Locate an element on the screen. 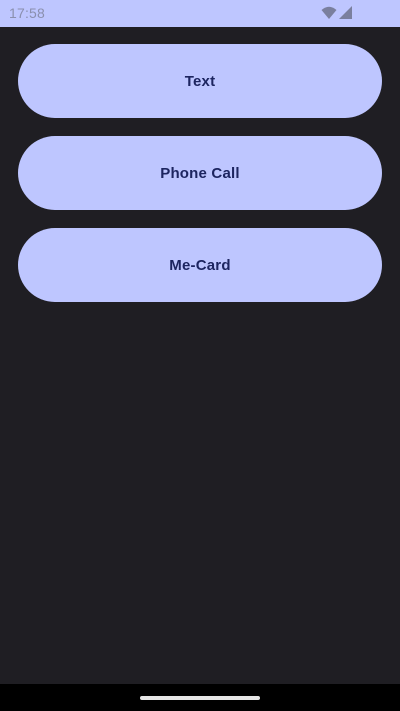 This screenshot has width=400, height=711. text-button: Text is located at coordinates (200, 81).